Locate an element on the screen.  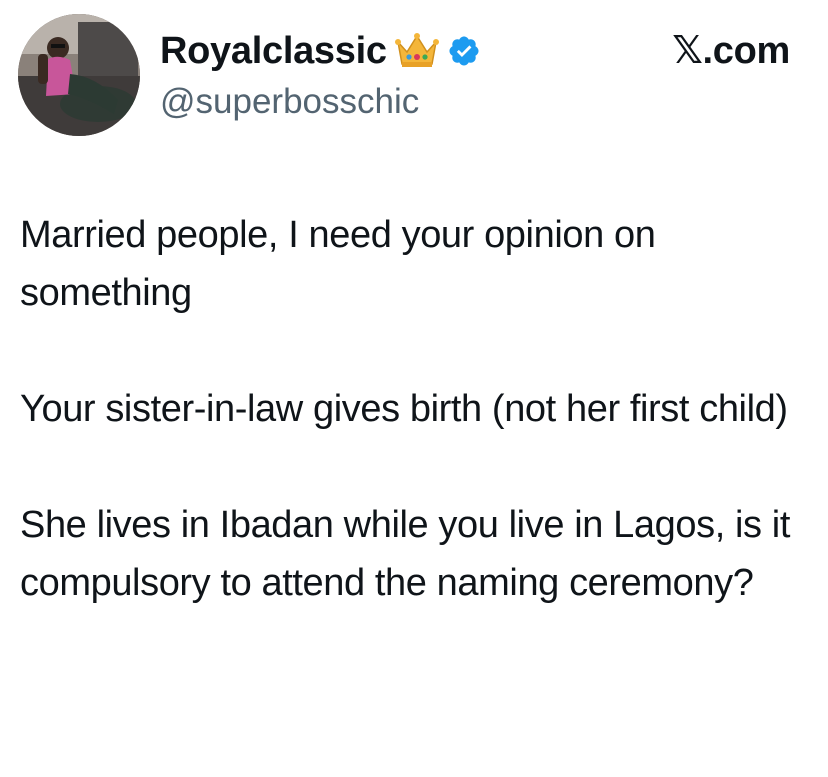
avatar-photo is located at coordinates (79, 75).